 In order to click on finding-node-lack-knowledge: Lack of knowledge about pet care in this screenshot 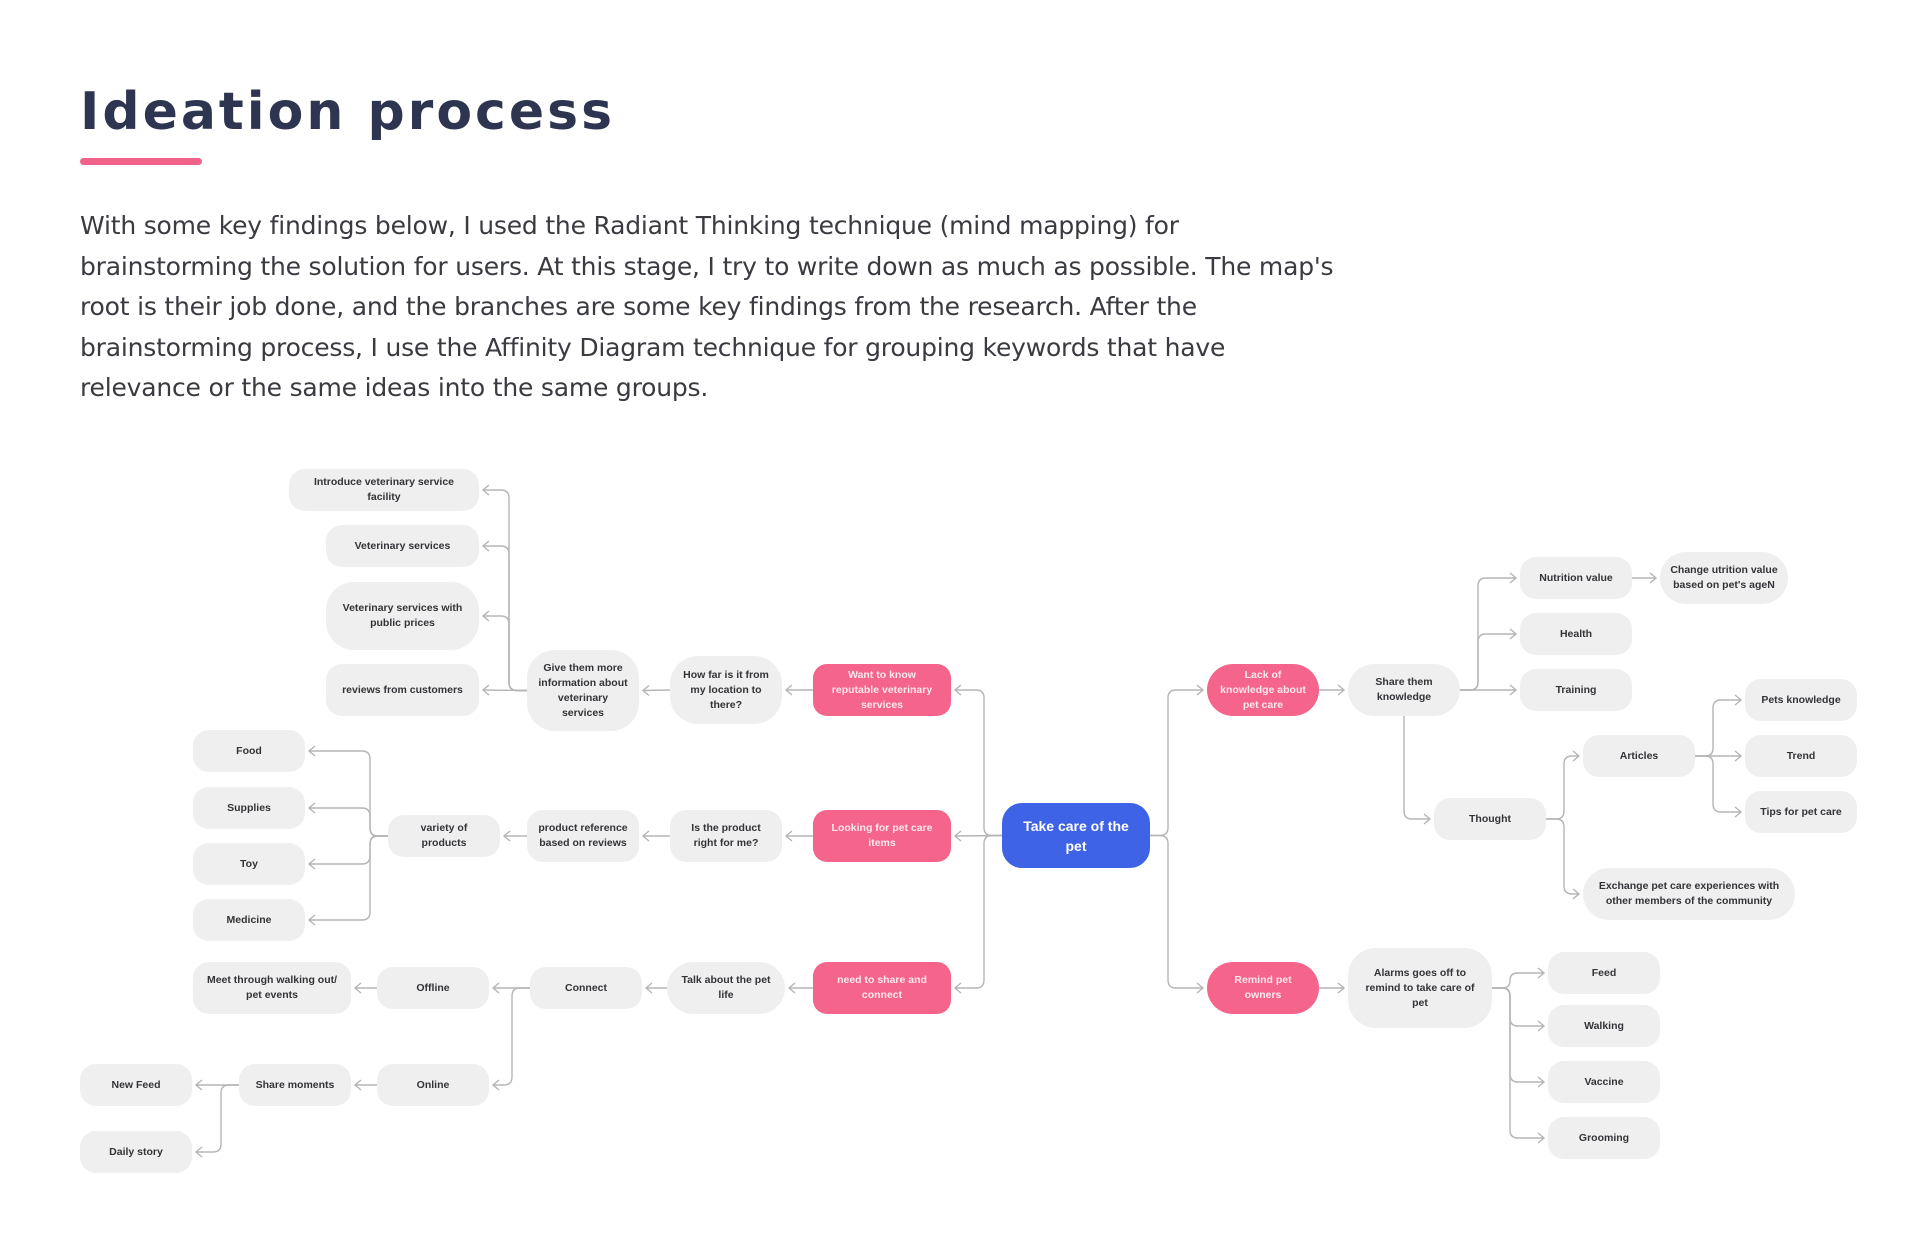, I will do `click(1263, 690)`.